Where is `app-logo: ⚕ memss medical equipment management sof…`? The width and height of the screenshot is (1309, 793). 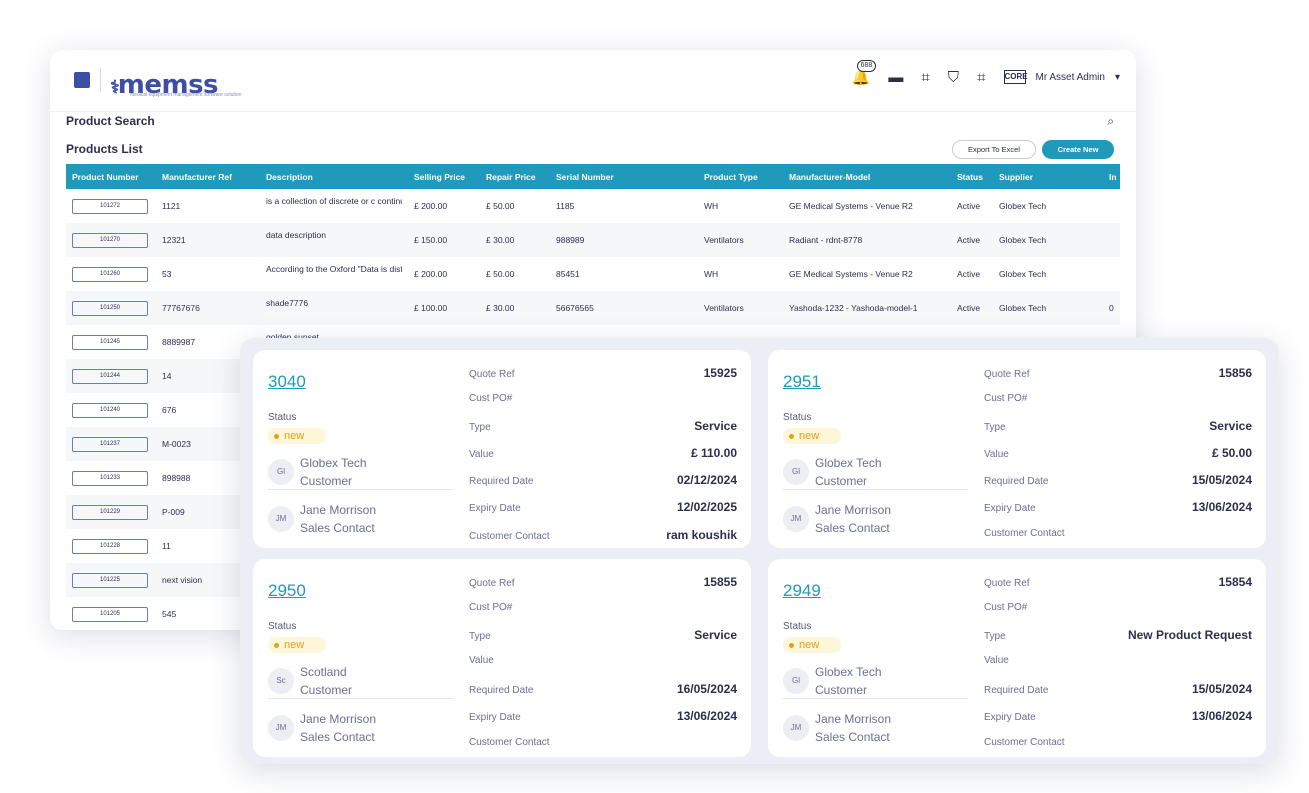
app-logo: ⚕ memss medical equipment management sof… is located at coordinates (175, 81).